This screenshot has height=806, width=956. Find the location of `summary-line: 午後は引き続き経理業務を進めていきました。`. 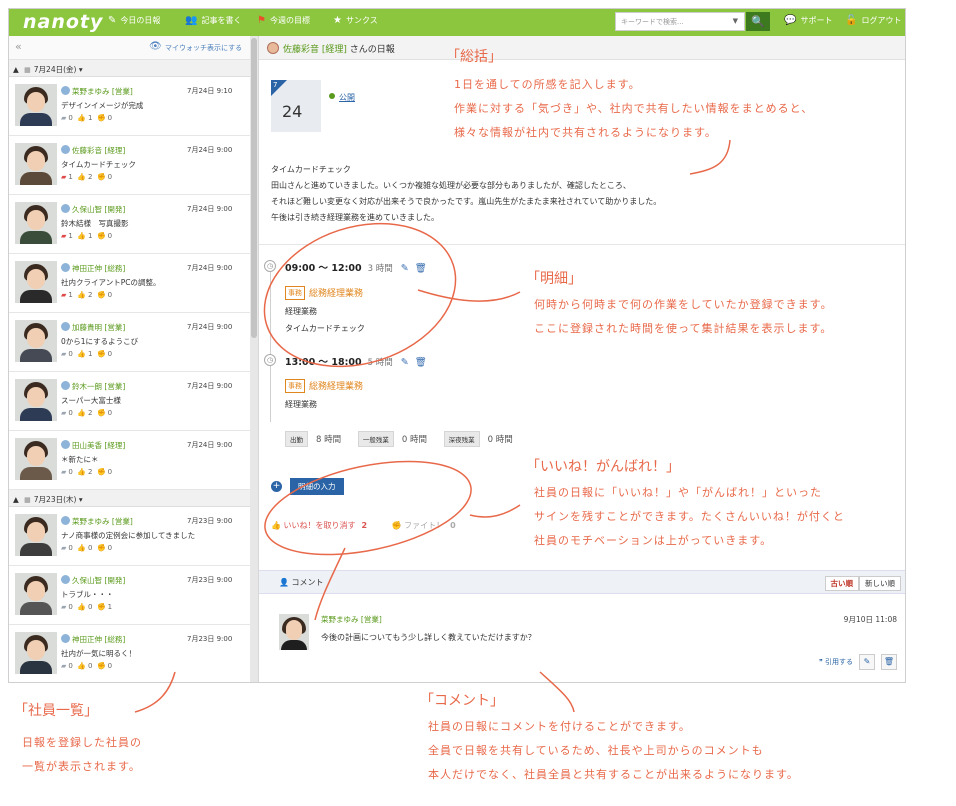

summary-line: 午後は引き続き経理業務を進めていきました。 is located at coordinates (355, 217).